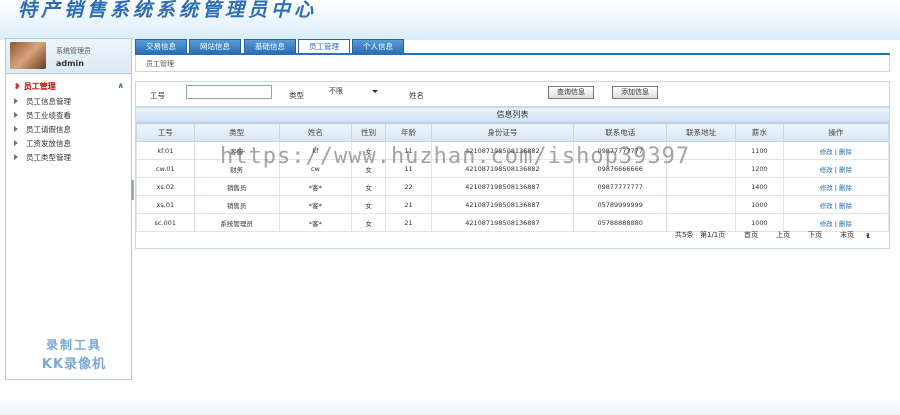 This screenshot has width=900, height=415. I want to click on breadcrumb: 员工管理, so click(512, 63).